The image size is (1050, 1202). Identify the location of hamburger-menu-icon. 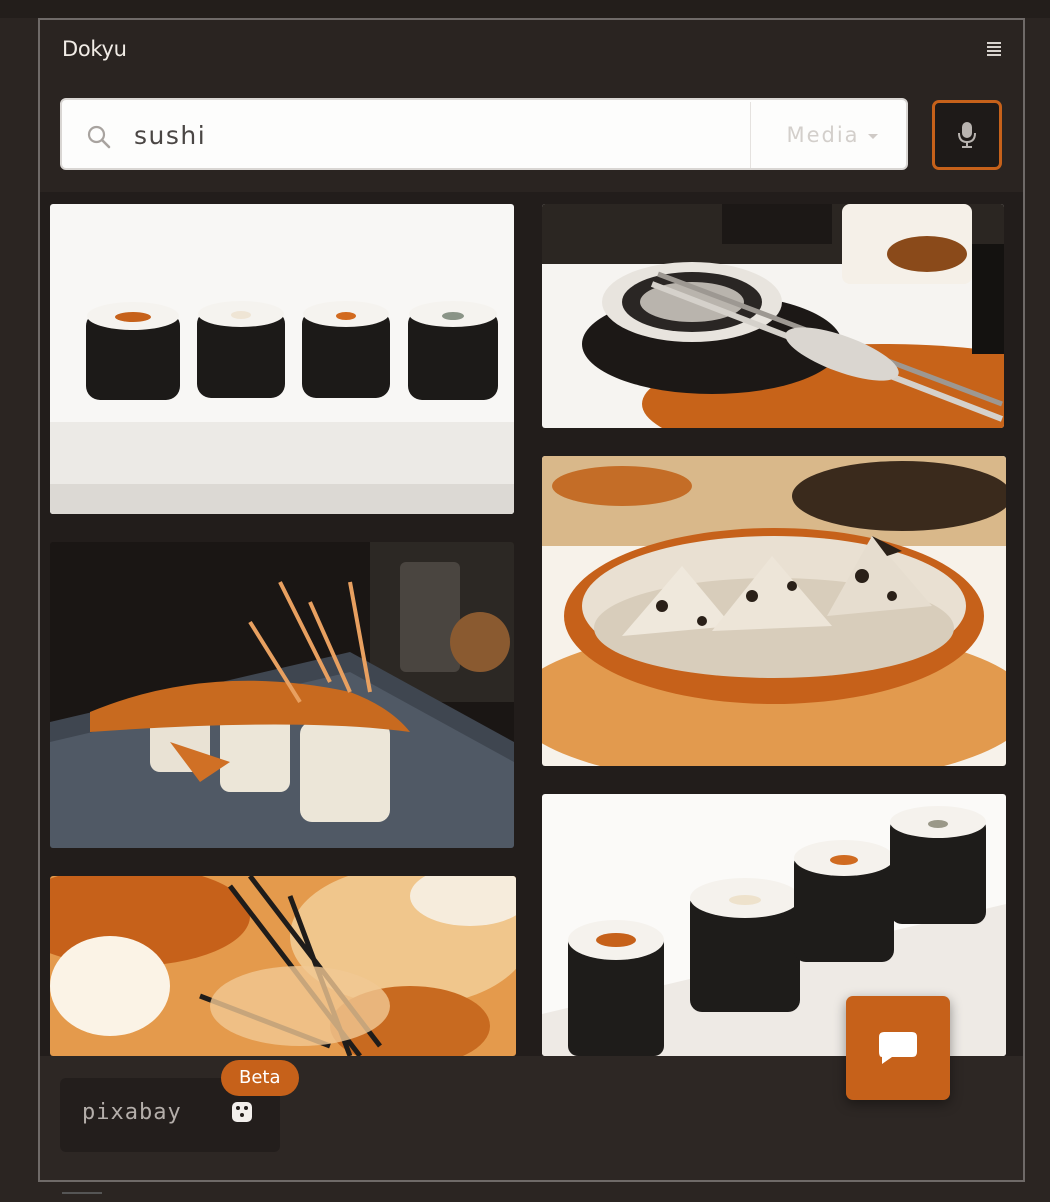
(994, 49).